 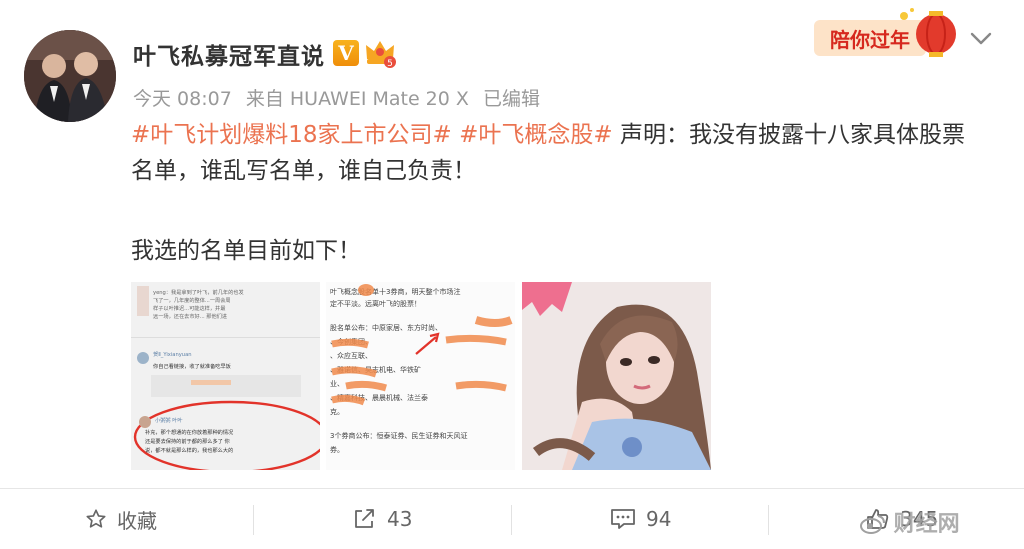 I want to click on banner-text: 陪你过年, so click(x=870, y=40).